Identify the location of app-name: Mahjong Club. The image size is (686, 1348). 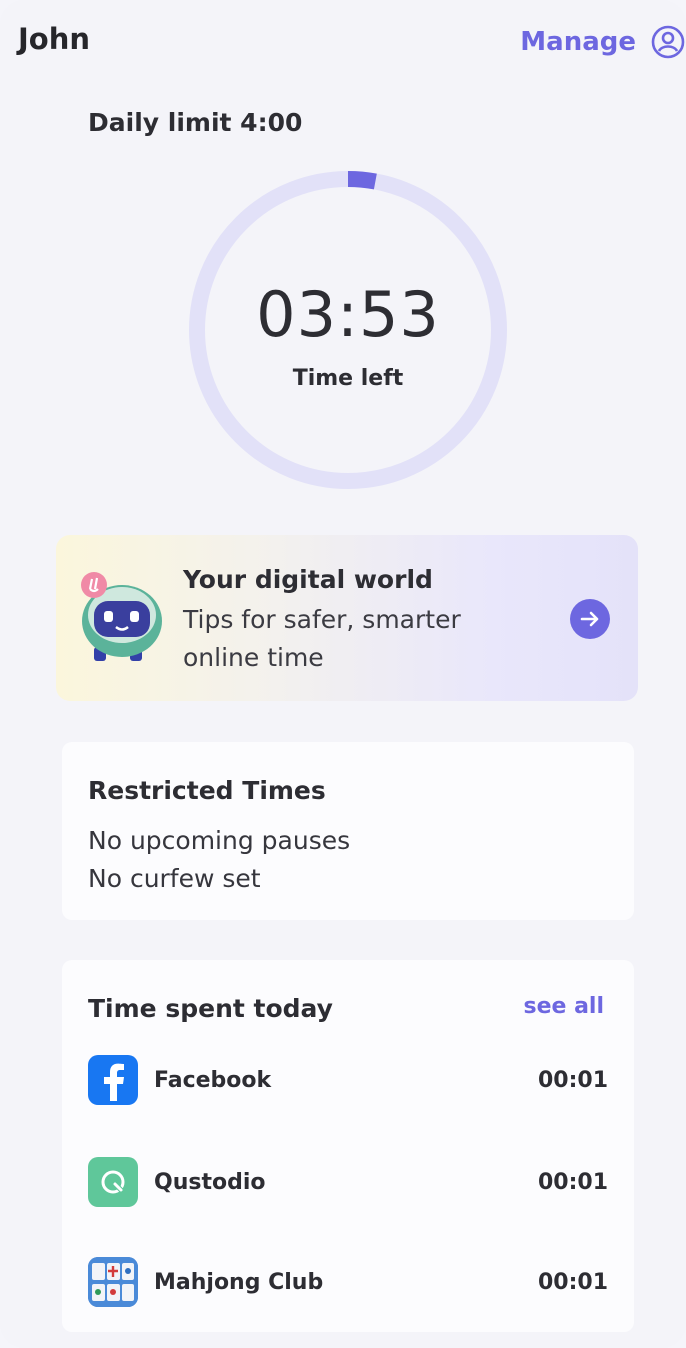
(239, 1282).